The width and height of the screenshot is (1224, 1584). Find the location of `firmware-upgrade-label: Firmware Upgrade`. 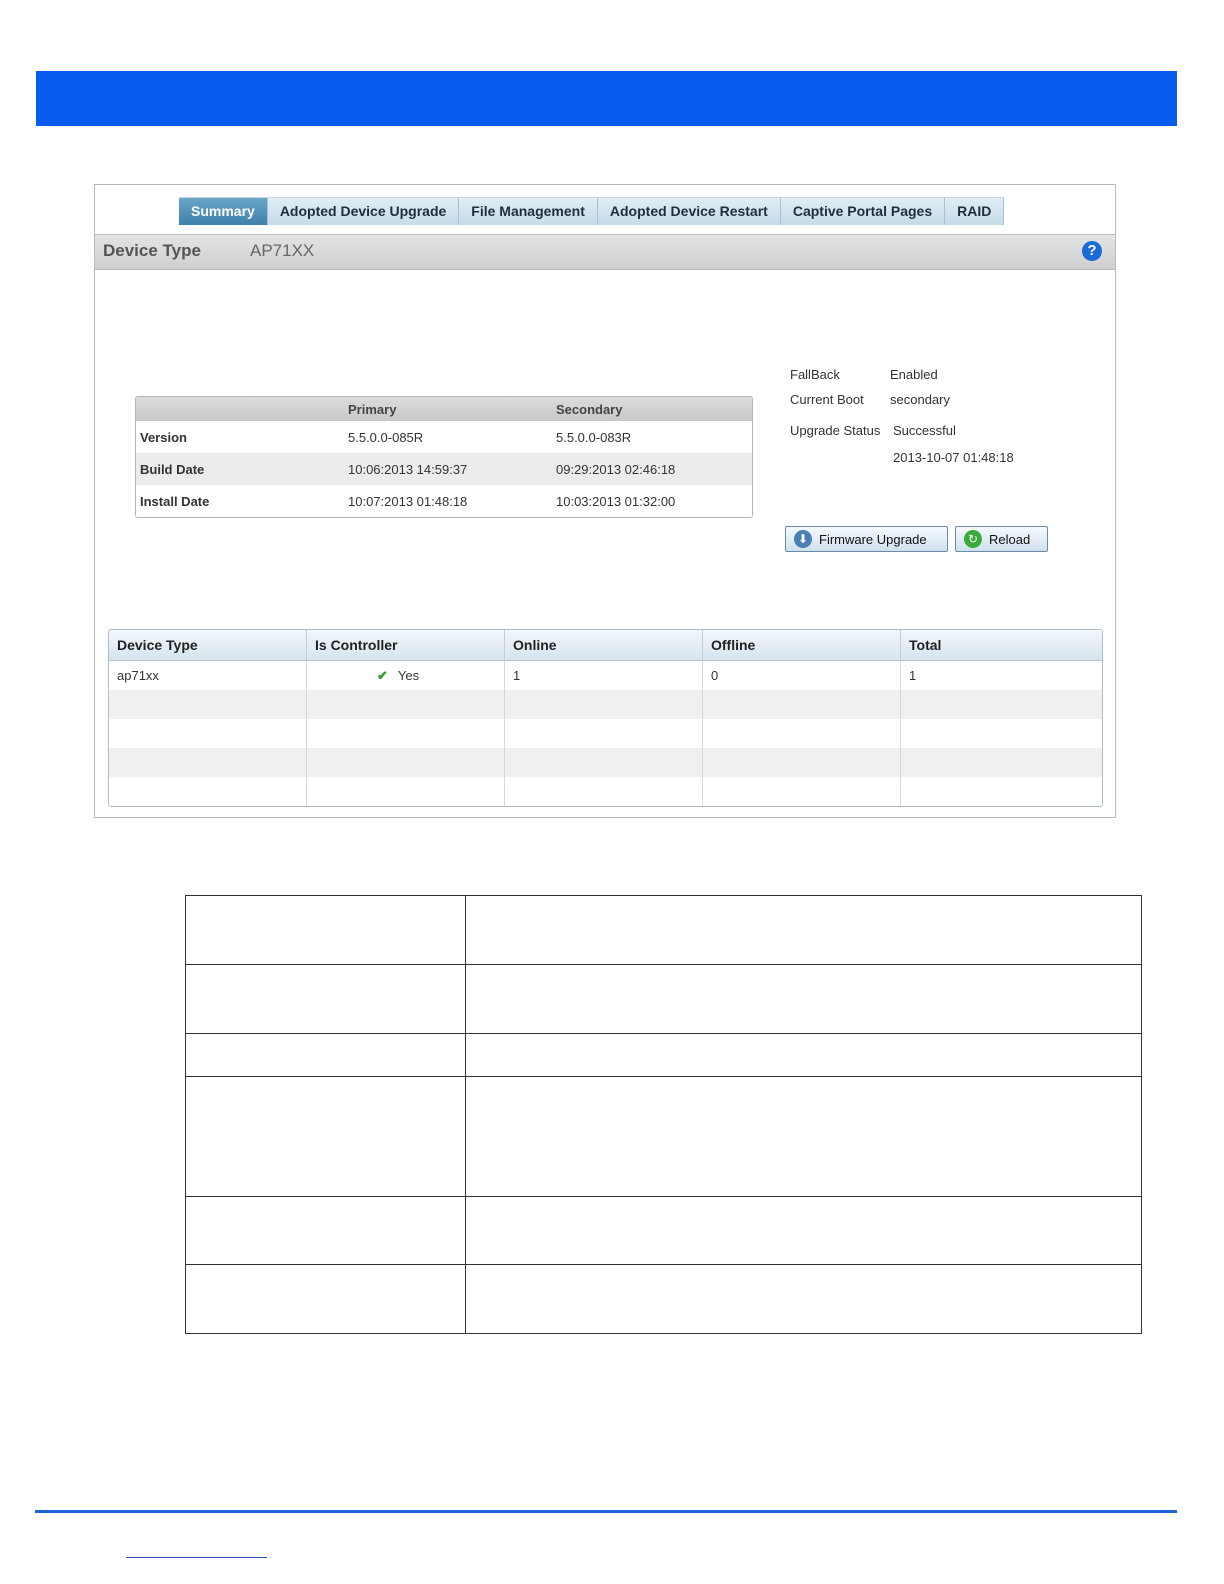

firmware-upgrade-label: Firmware Upgrade is located at coordinates (873, 539).